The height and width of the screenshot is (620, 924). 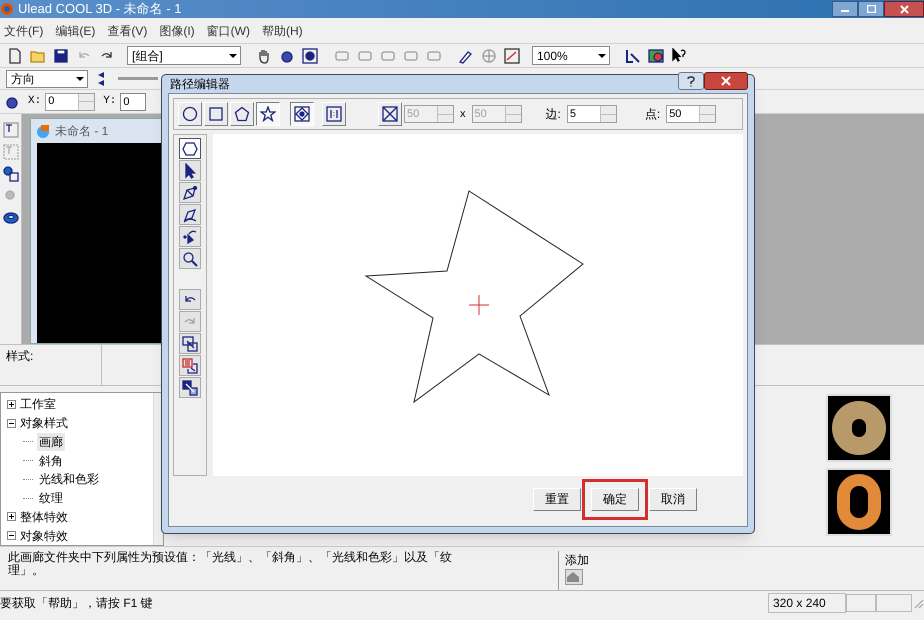 I want to click on pentagon-icon, so click(x=242, y=114).